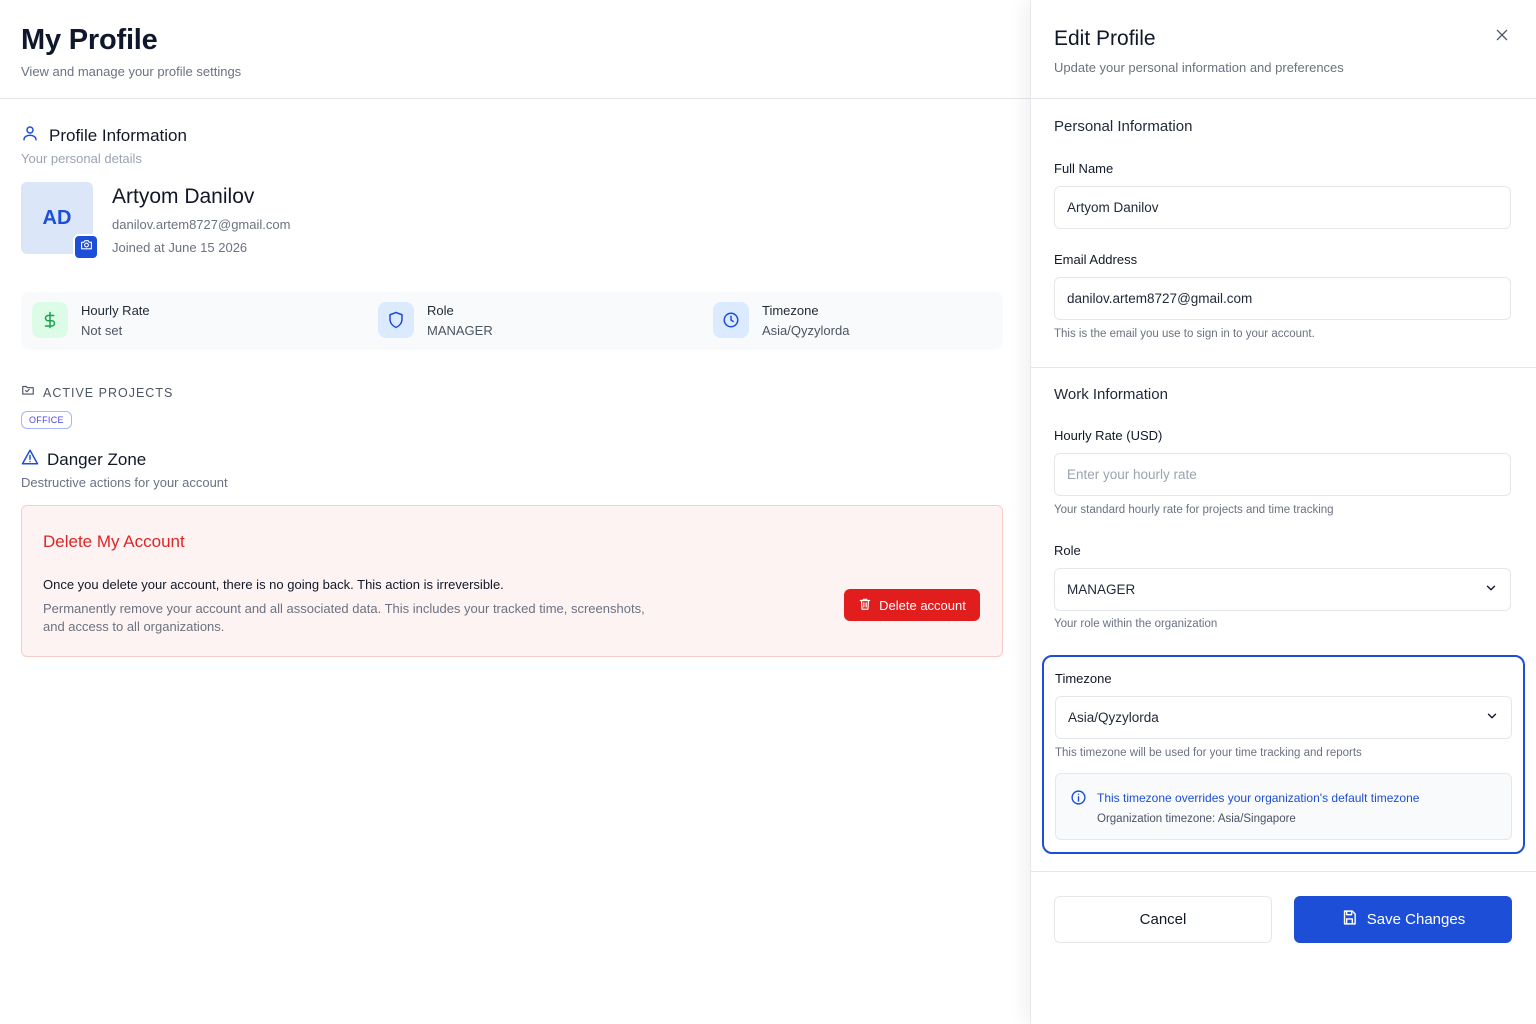 Image resolution: width=1536 pixels, height=1024 pixels. I want to click on camera-icon, so click(86, 247).